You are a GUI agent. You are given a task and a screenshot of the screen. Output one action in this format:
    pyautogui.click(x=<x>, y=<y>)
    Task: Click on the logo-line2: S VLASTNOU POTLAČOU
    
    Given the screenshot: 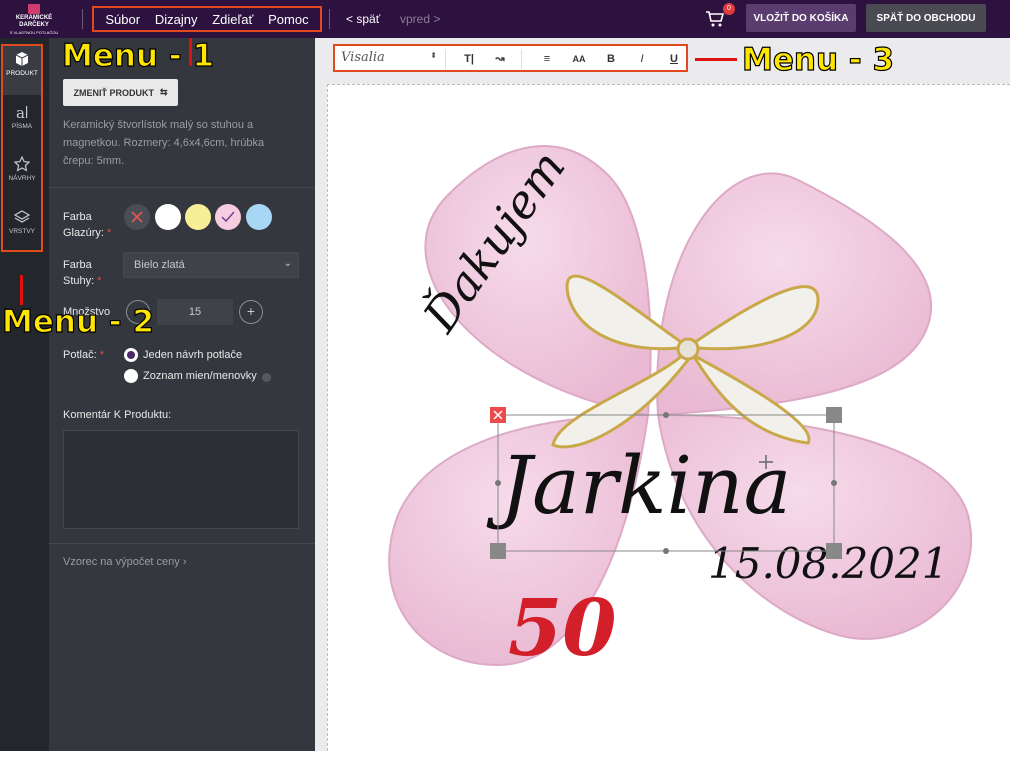 What is the action you would take?
    pyautogui.click(x=34, y=32)
    